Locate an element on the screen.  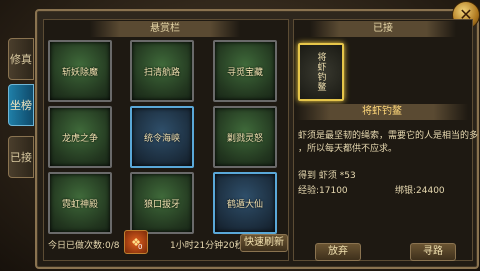
slot-label: 将虾钓鳌 is located at coordinates (320, 72).